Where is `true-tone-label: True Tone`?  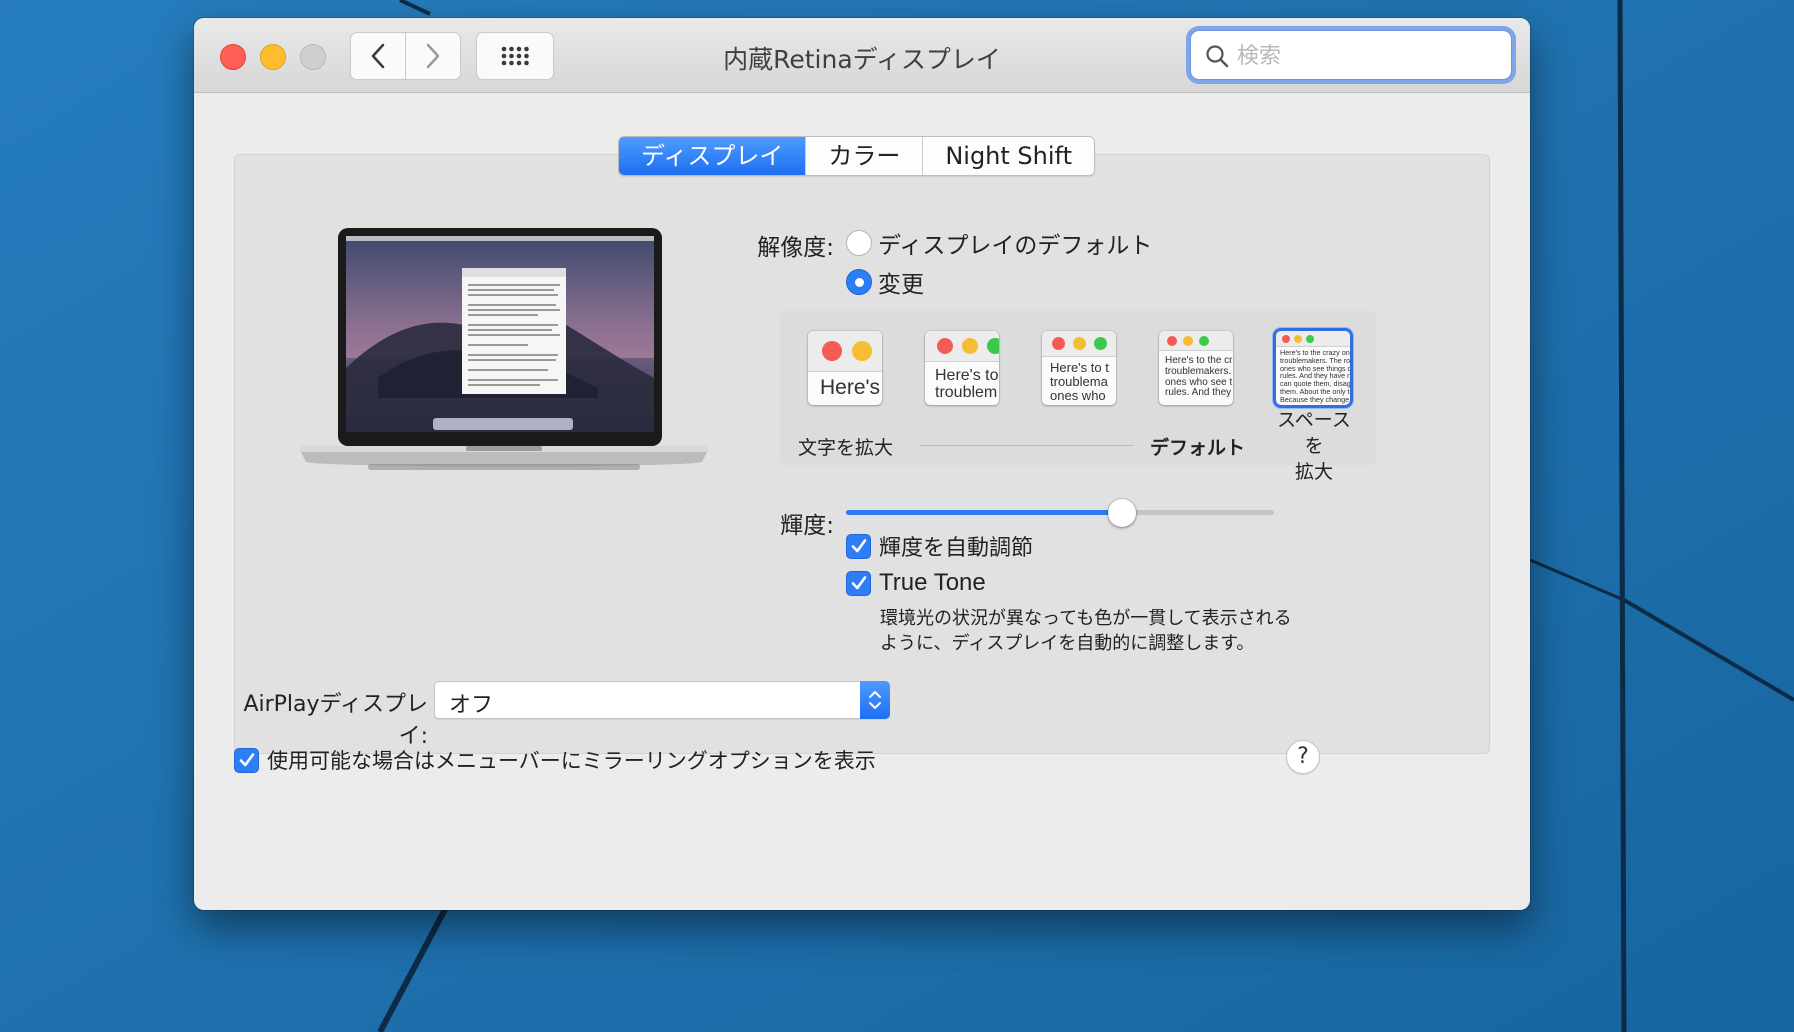
true-tone-label: True Tone is located at coordinates (932, 582).